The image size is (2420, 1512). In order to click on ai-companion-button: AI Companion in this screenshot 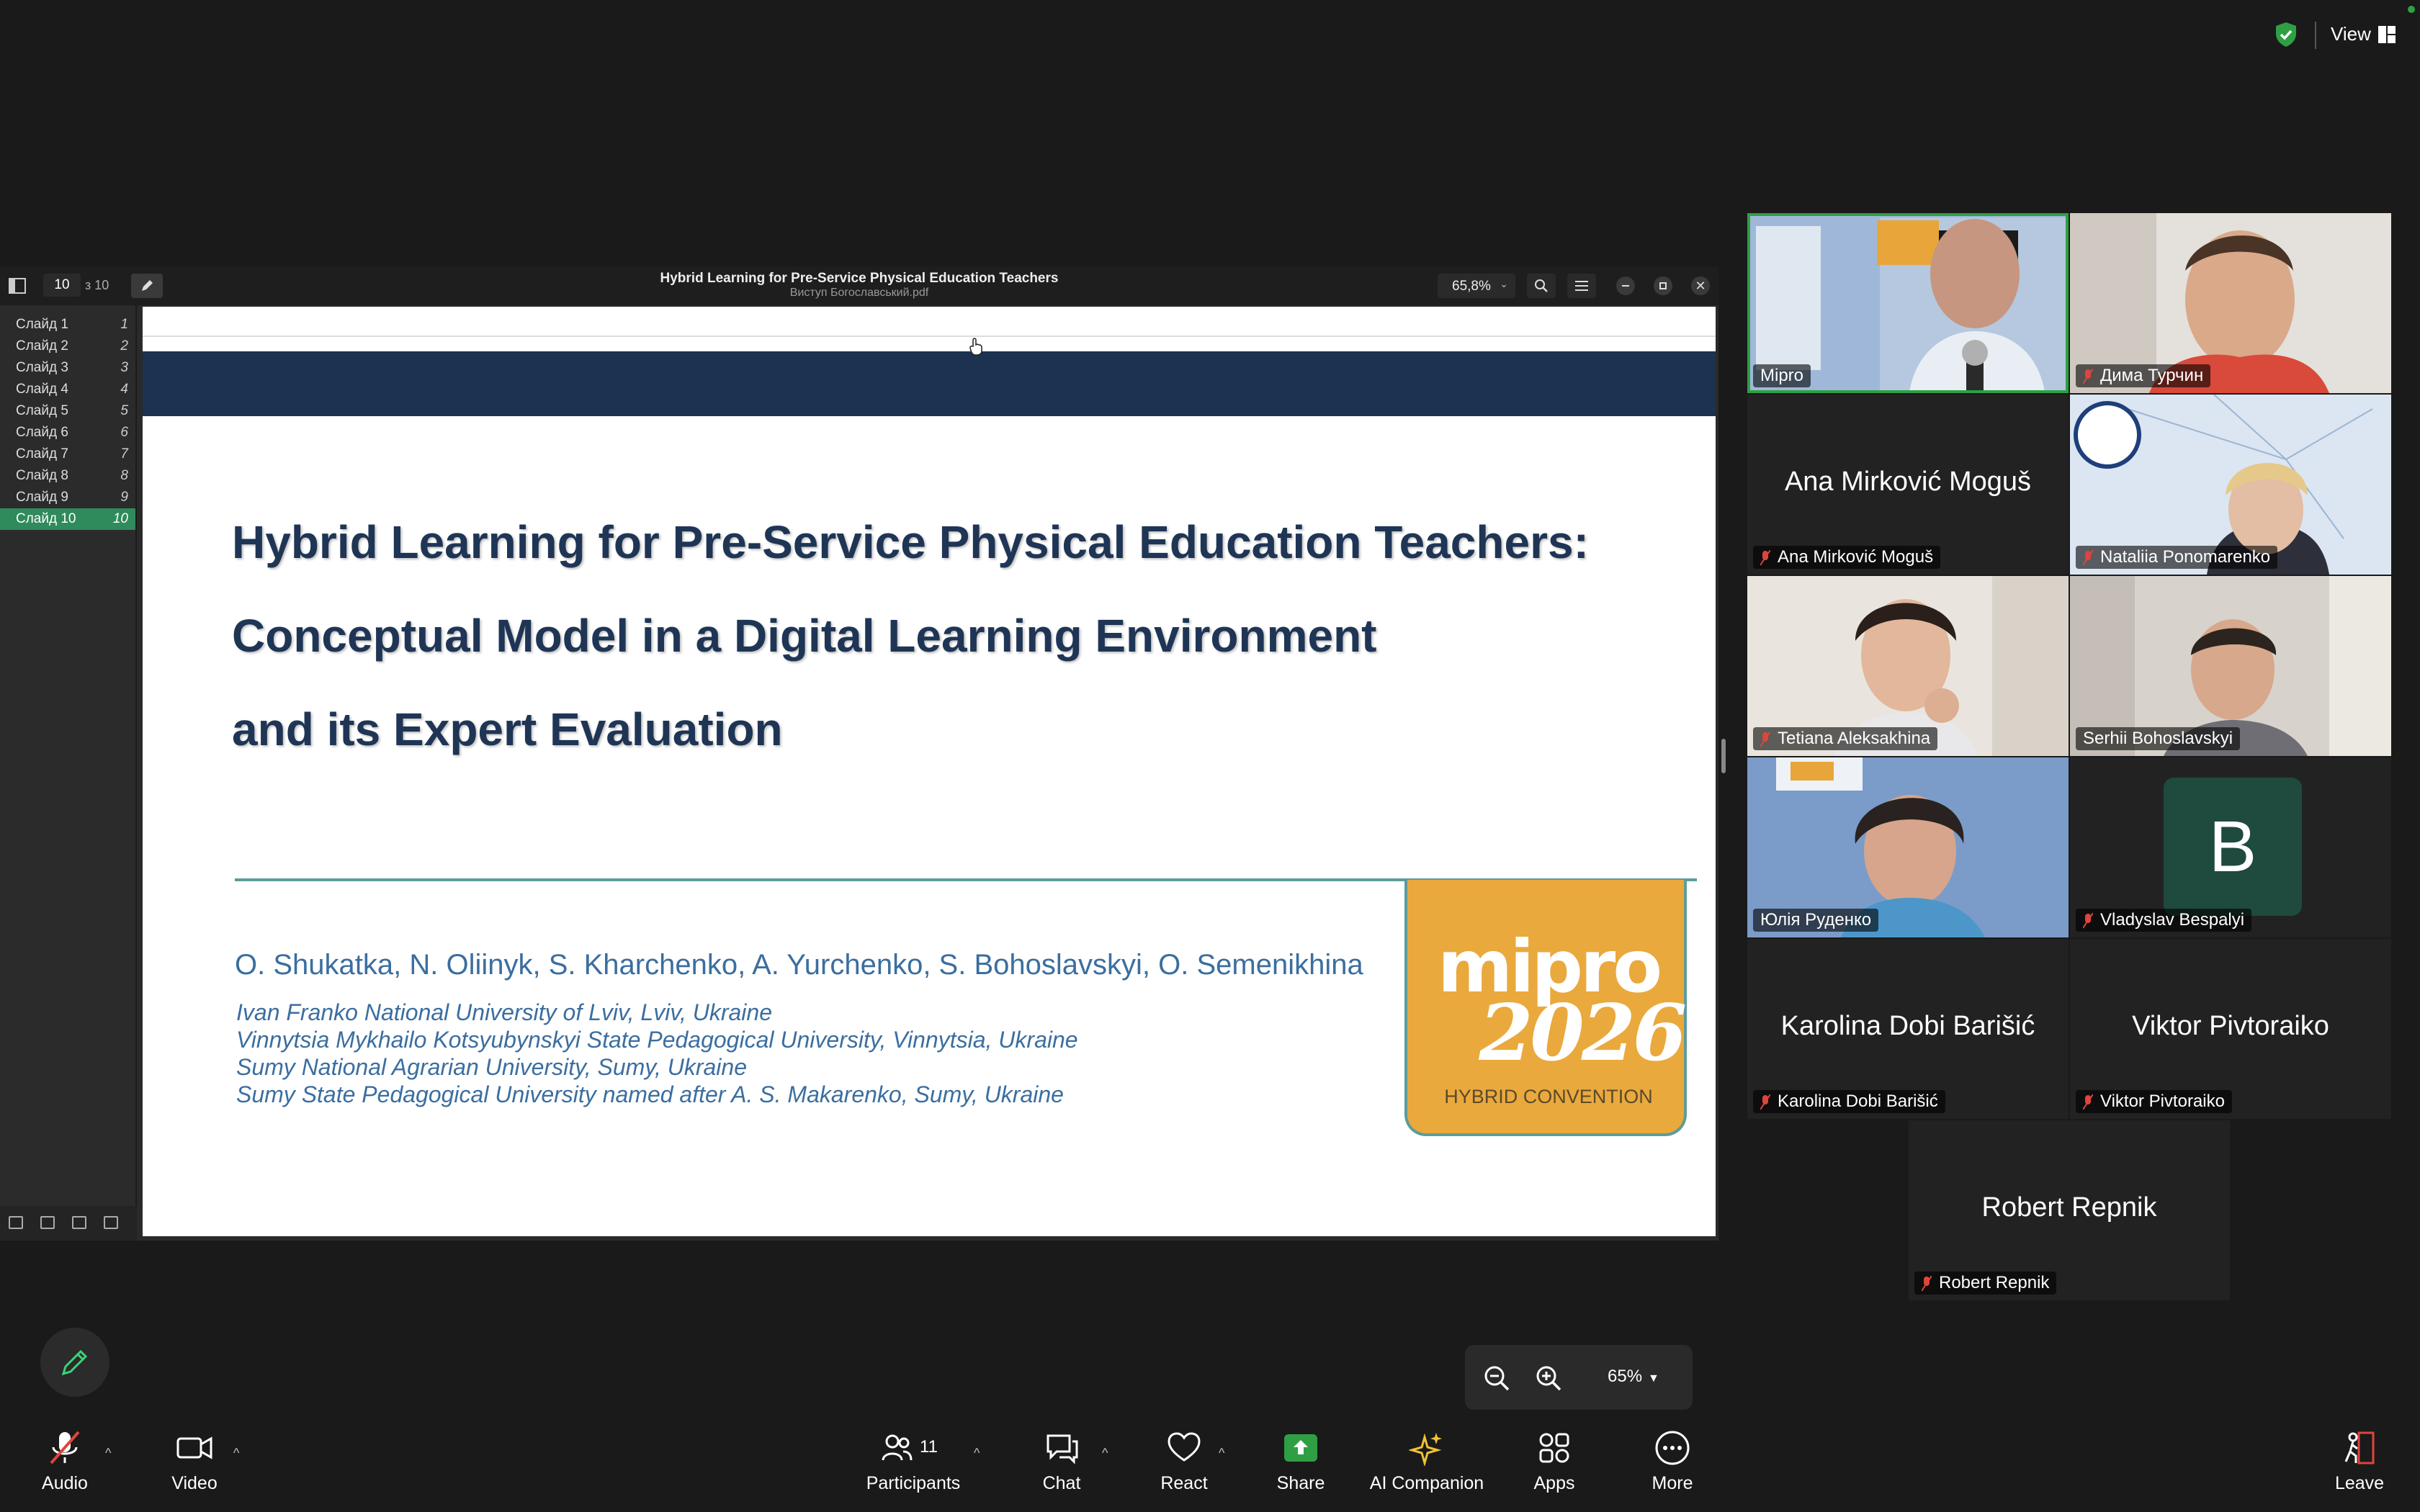, I will do `click(1427, 1462)`.